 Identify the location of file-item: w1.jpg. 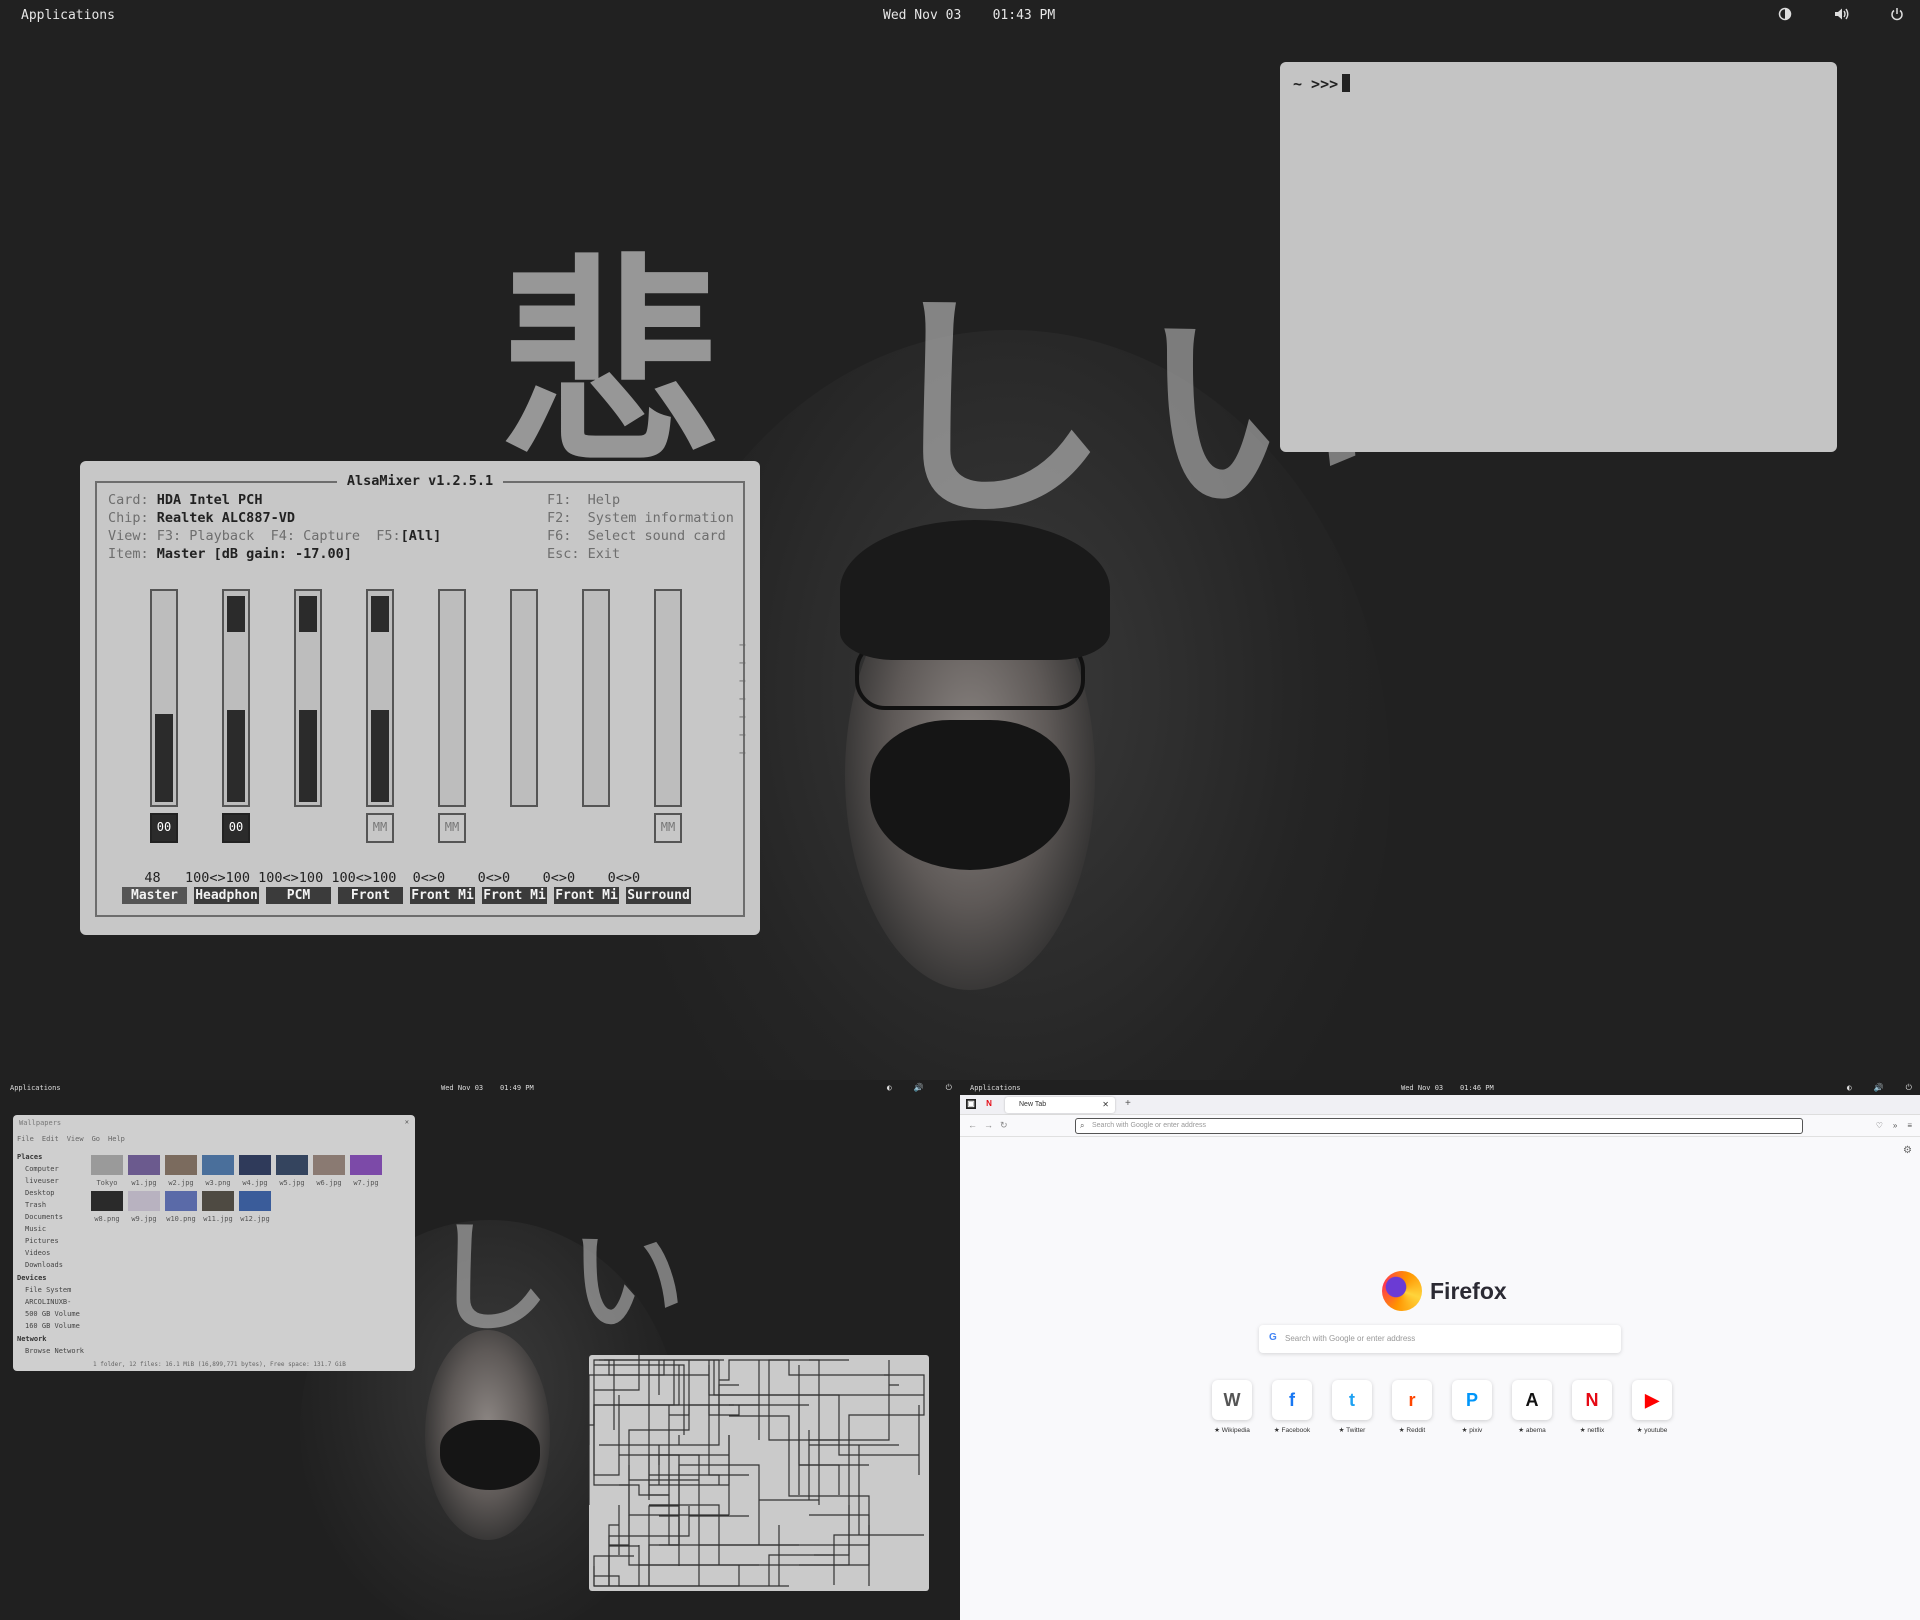
(144, 1171).